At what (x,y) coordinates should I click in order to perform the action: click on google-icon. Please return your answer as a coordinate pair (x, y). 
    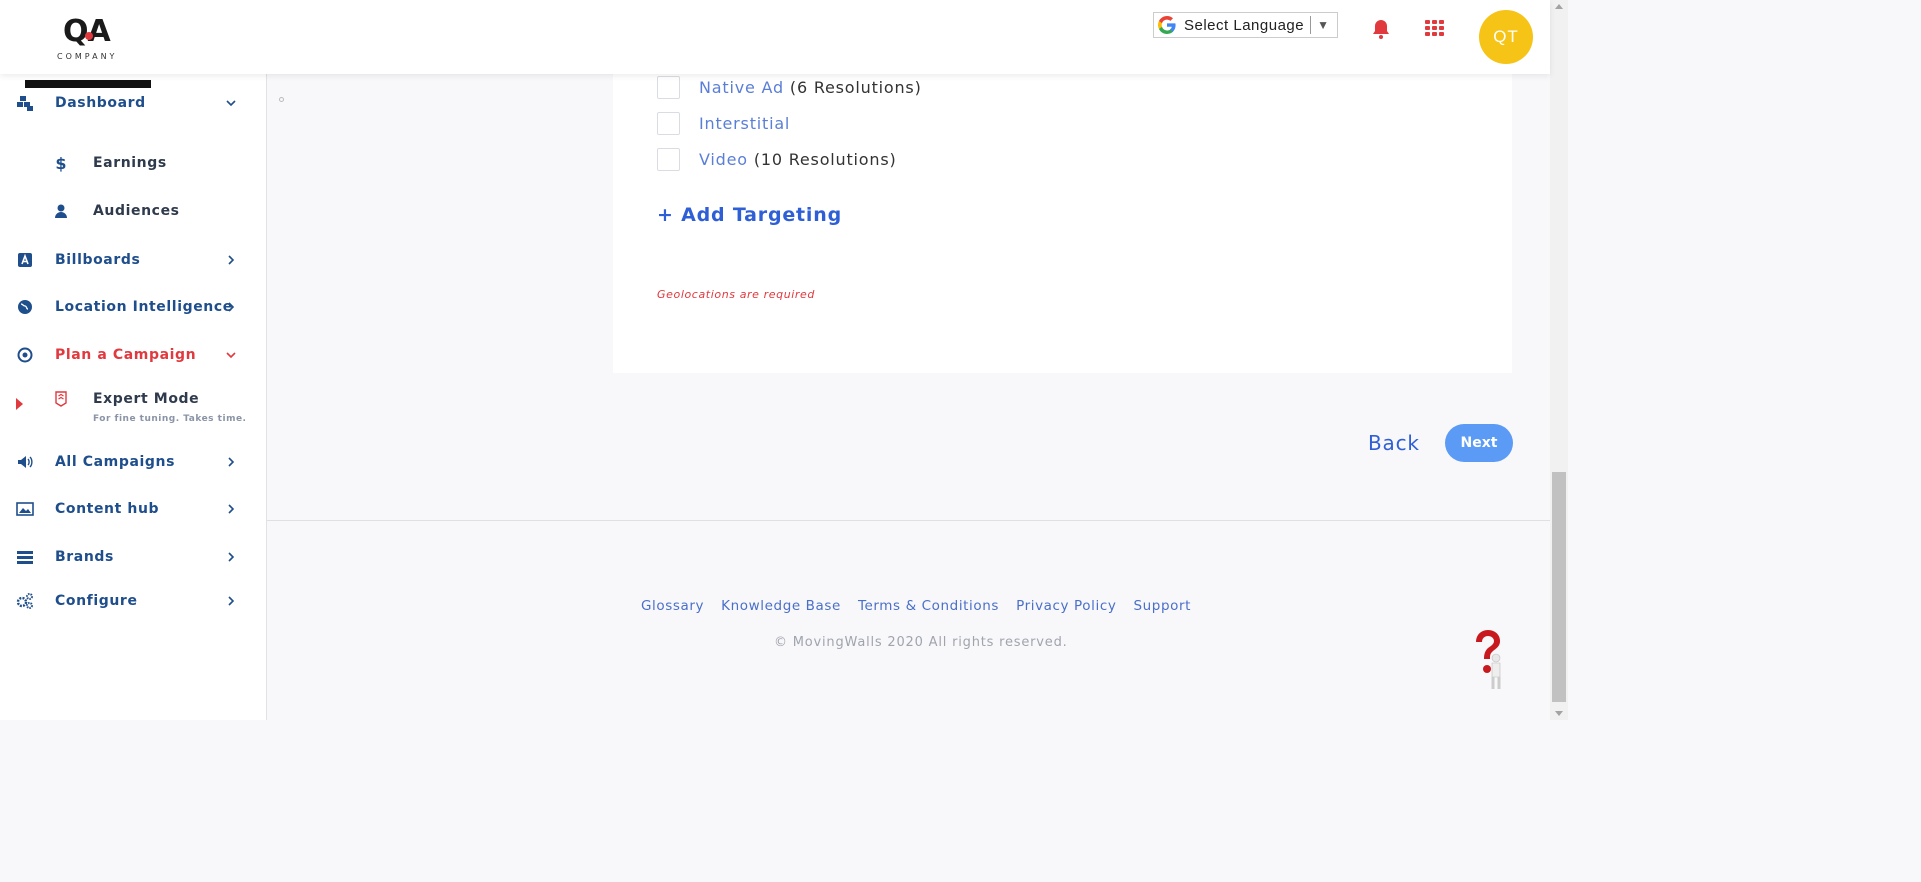
    Looking at the image, I should click on (1167, 25).